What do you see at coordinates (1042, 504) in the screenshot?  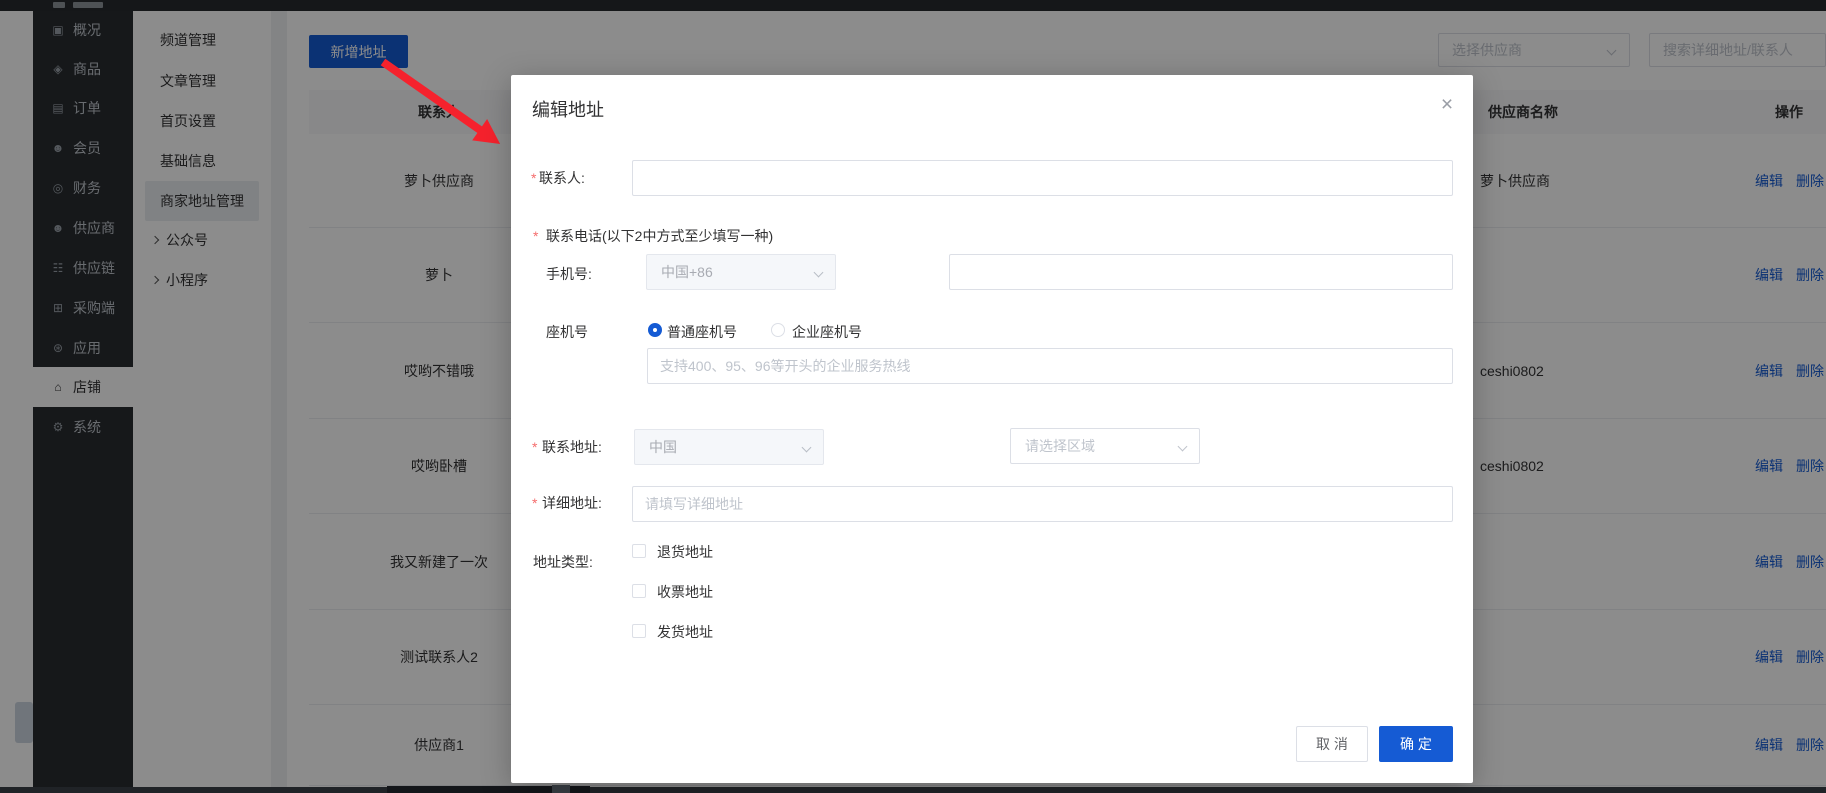 I see `detail-address-input` at bounding box center [1042, 504].